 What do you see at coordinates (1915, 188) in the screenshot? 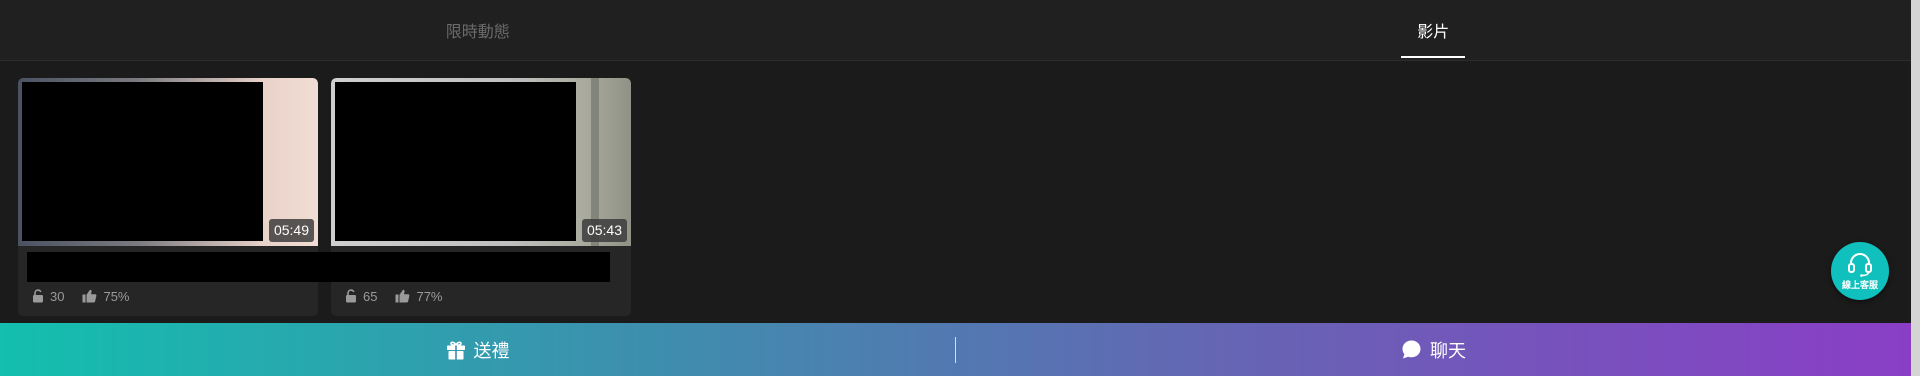
I see `scrollbar` at bounding box center [1915, 188].